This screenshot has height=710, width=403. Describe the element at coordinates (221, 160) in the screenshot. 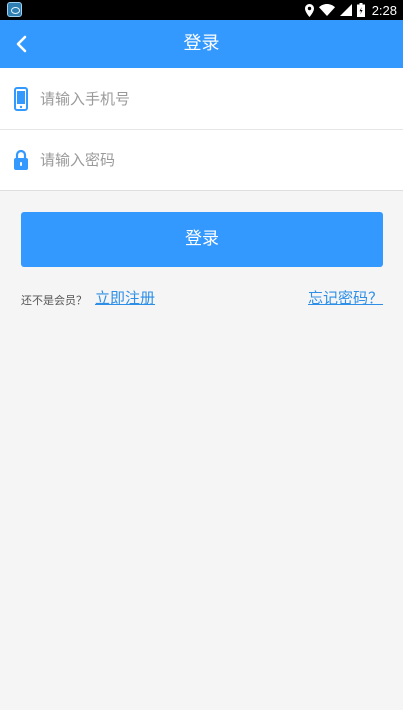

I see `password-input` at that location.